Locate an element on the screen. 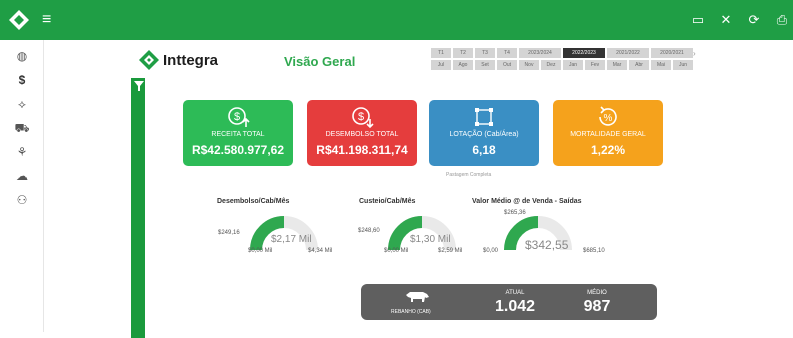  period-row2-9: Abr is located at coordinates (639, 65).